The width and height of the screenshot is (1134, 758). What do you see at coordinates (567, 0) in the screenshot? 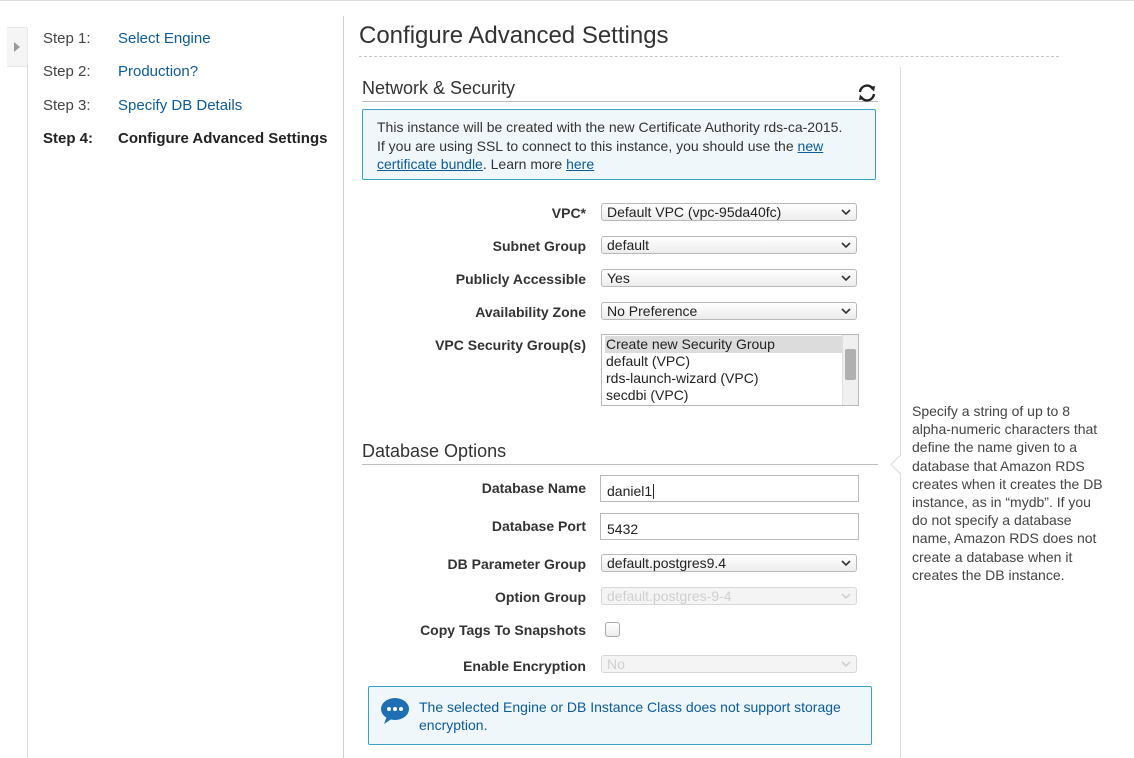
I see `top-border` at bounding box center [567, 0].